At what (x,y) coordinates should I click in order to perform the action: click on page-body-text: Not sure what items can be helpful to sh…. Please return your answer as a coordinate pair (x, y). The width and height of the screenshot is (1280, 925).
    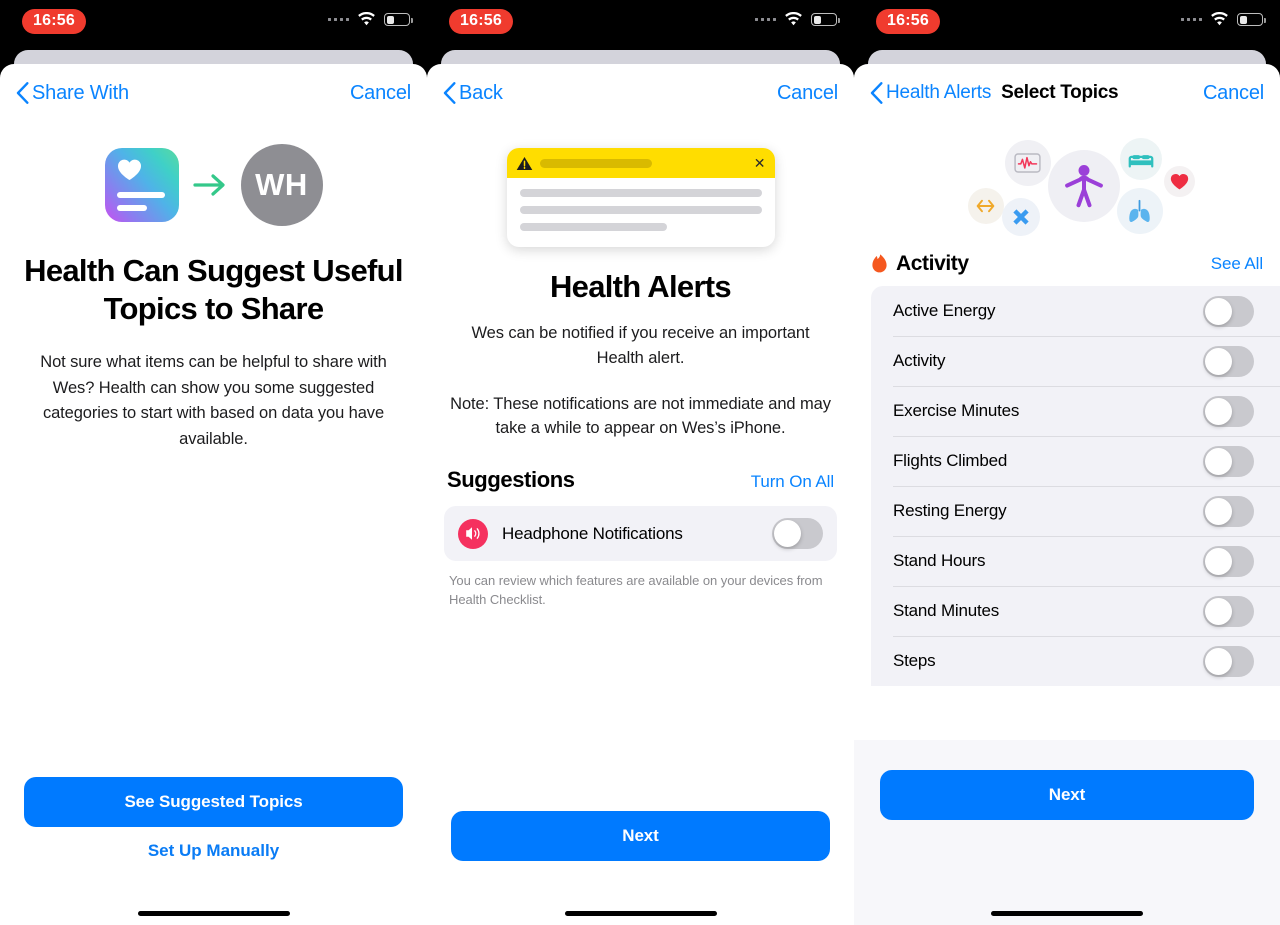
    Looking at the image, I should click on (213, 400).